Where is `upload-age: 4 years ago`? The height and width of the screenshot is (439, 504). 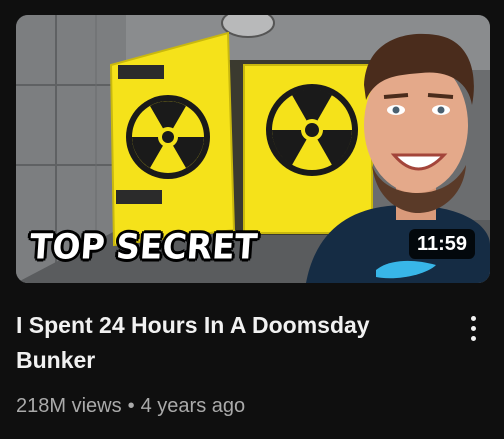
upload-age: 4 years ago is located at coordinates (193, 406).